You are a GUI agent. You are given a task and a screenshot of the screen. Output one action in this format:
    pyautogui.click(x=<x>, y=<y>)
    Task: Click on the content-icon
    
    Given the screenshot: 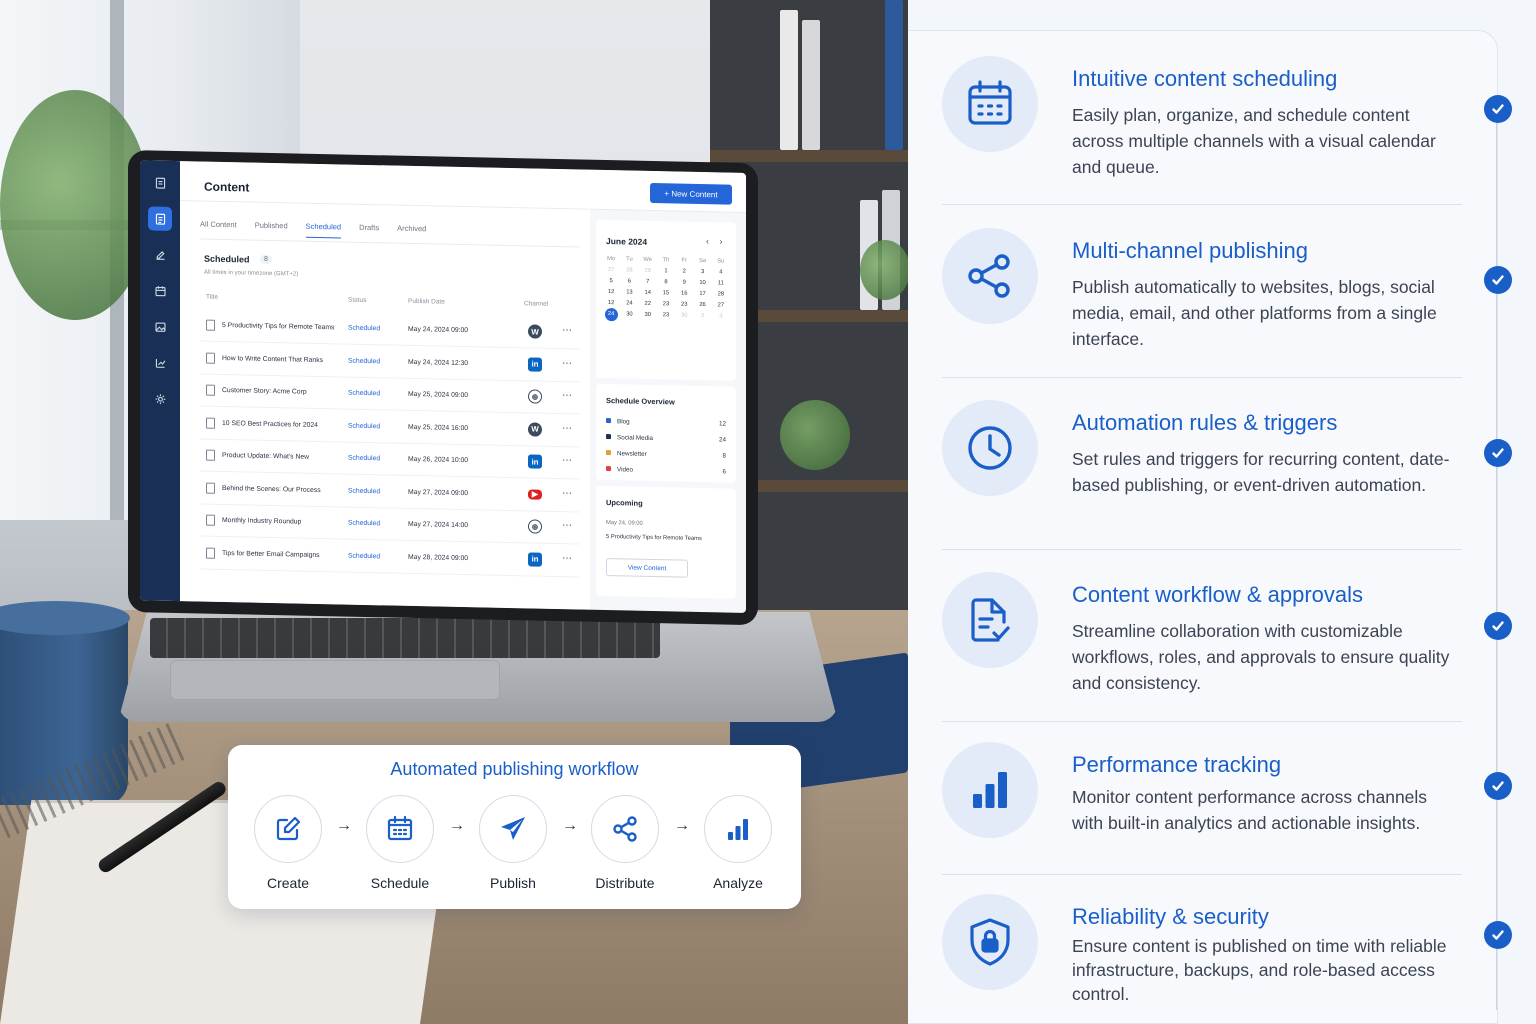 What is the action you would take?
    pyautogui.click(x=160, y=218)
    